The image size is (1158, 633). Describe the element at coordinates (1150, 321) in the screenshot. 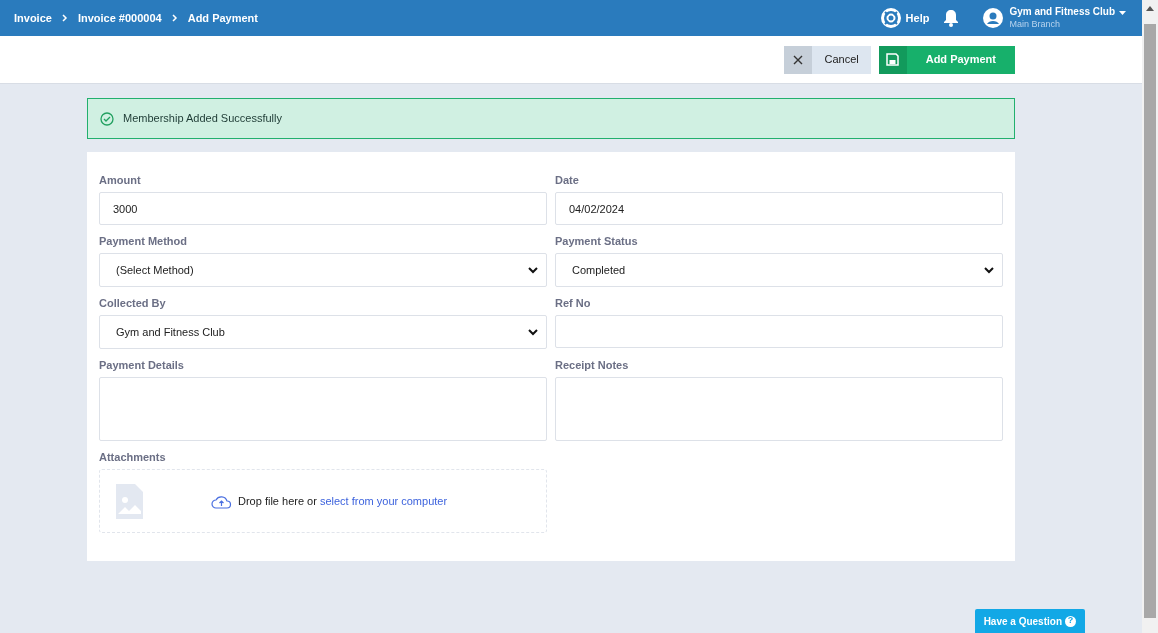

I see `scrollbar-thumb` at that location.